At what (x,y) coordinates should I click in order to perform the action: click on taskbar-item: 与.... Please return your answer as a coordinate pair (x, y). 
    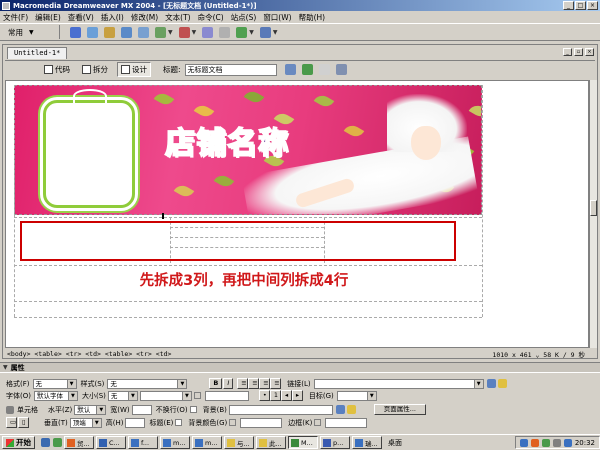
    Looking at the image, I should click on (239, 442).